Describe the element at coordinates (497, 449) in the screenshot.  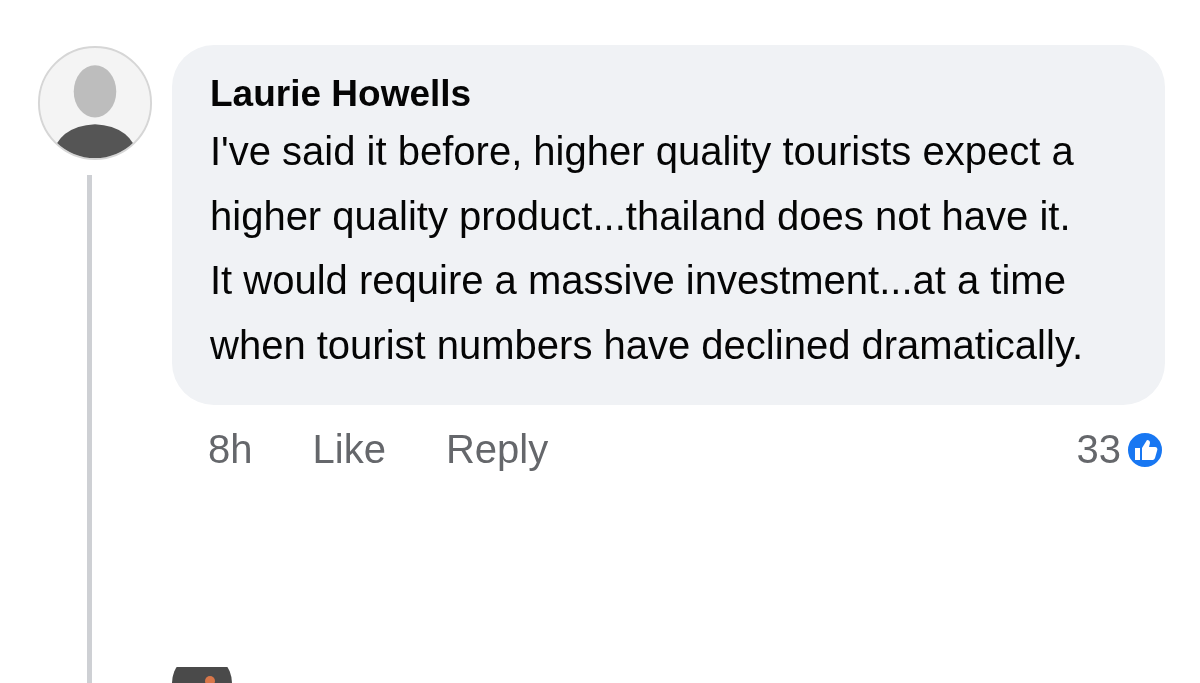
I see `action-link: Reply` at that location.